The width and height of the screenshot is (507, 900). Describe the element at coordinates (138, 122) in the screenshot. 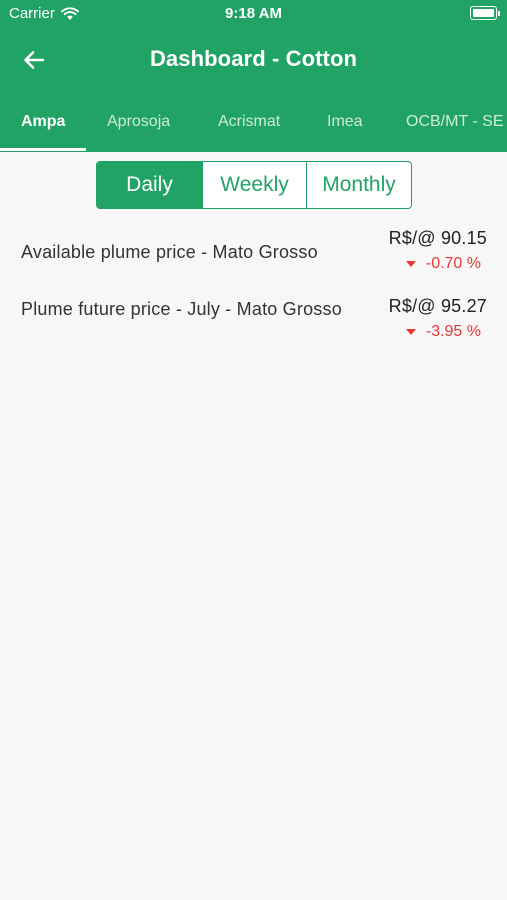

I see `tab-aprosoja: Aprosoja` at that location.